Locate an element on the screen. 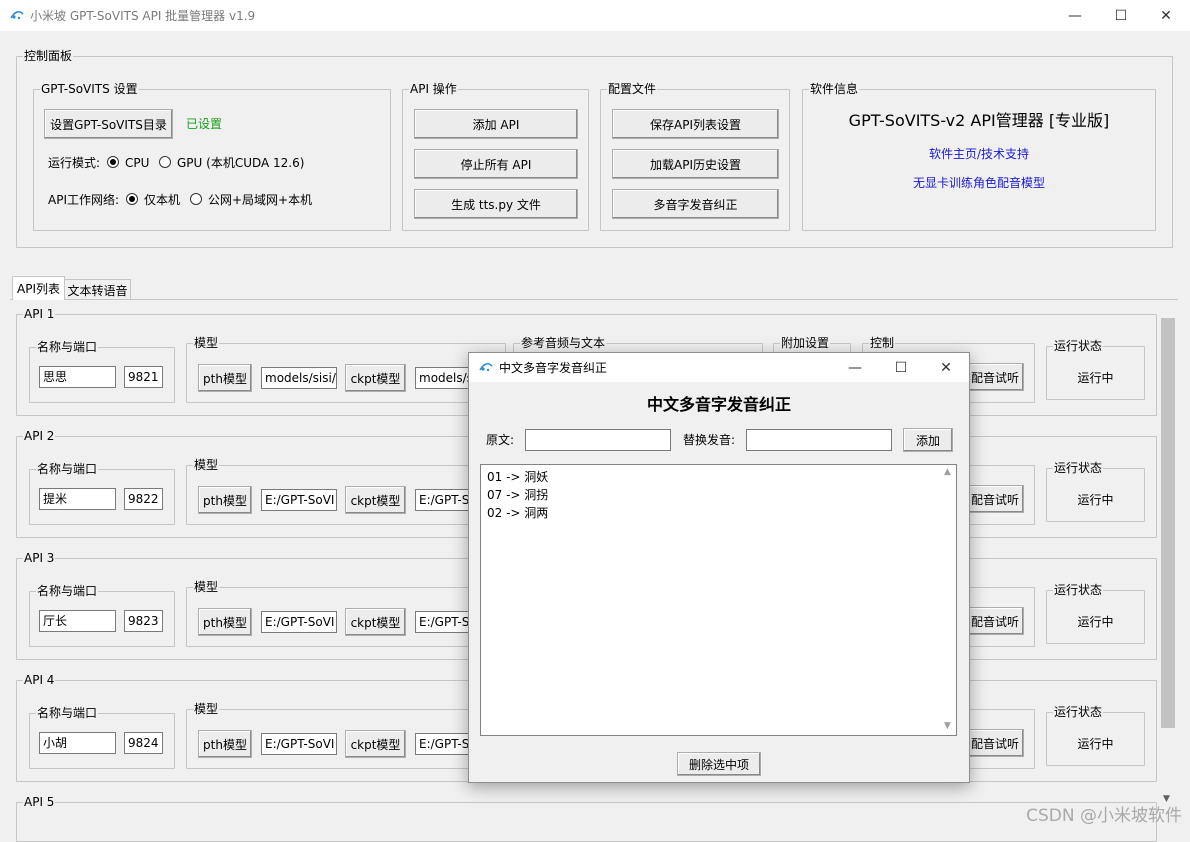 The height and width of the screenshot is (842, 1190). generate-tts-button: 生成 tts.py 文件 is located at coordinates (496, 204).